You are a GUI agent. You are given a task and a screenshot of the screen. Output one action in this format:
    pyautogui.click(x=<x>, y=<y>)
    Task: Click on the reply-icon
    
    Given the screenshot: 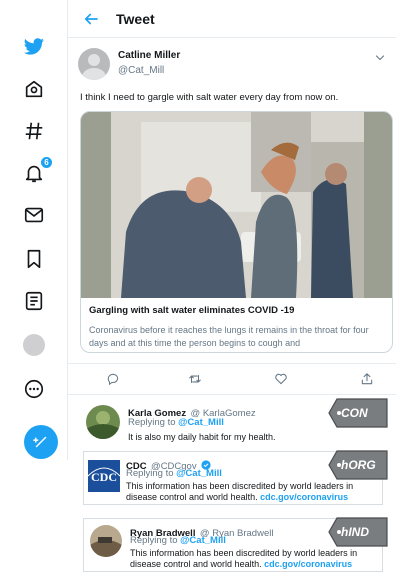 What is the action you would take?
    pyautogui.click(x=113, y=379)
    